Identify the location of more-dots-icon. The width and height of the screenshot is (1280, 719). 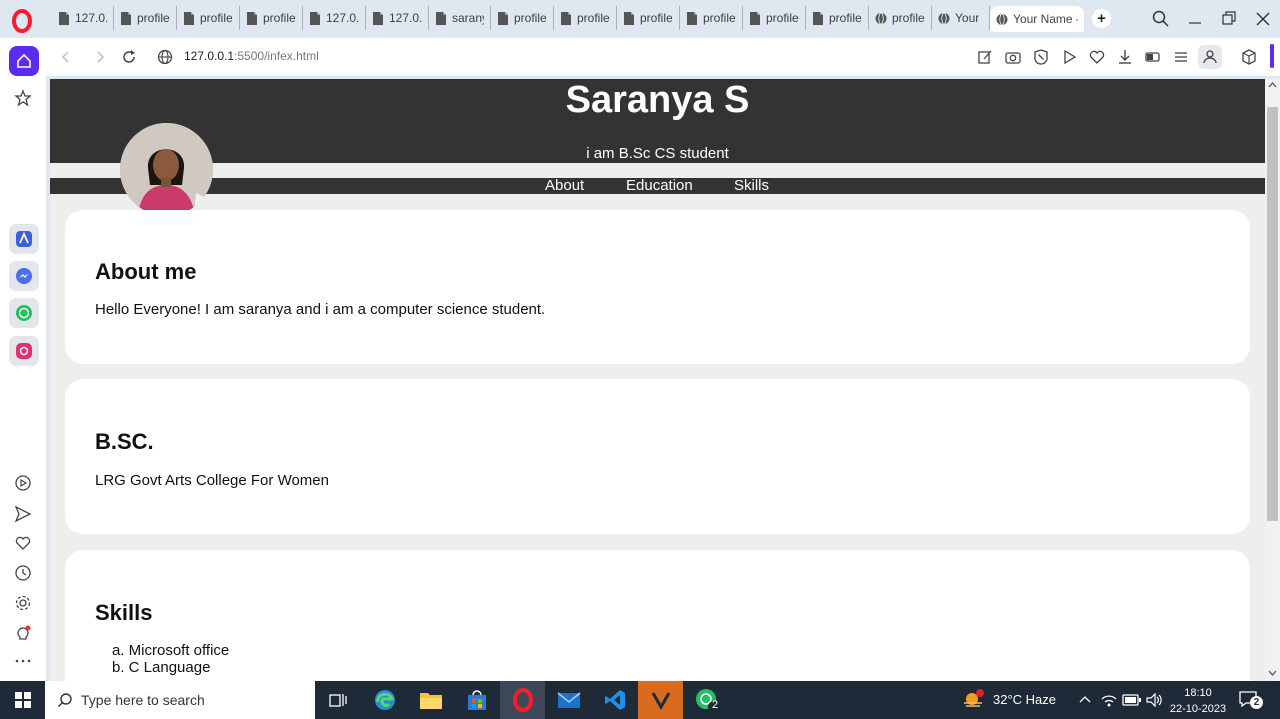
(23, 661).